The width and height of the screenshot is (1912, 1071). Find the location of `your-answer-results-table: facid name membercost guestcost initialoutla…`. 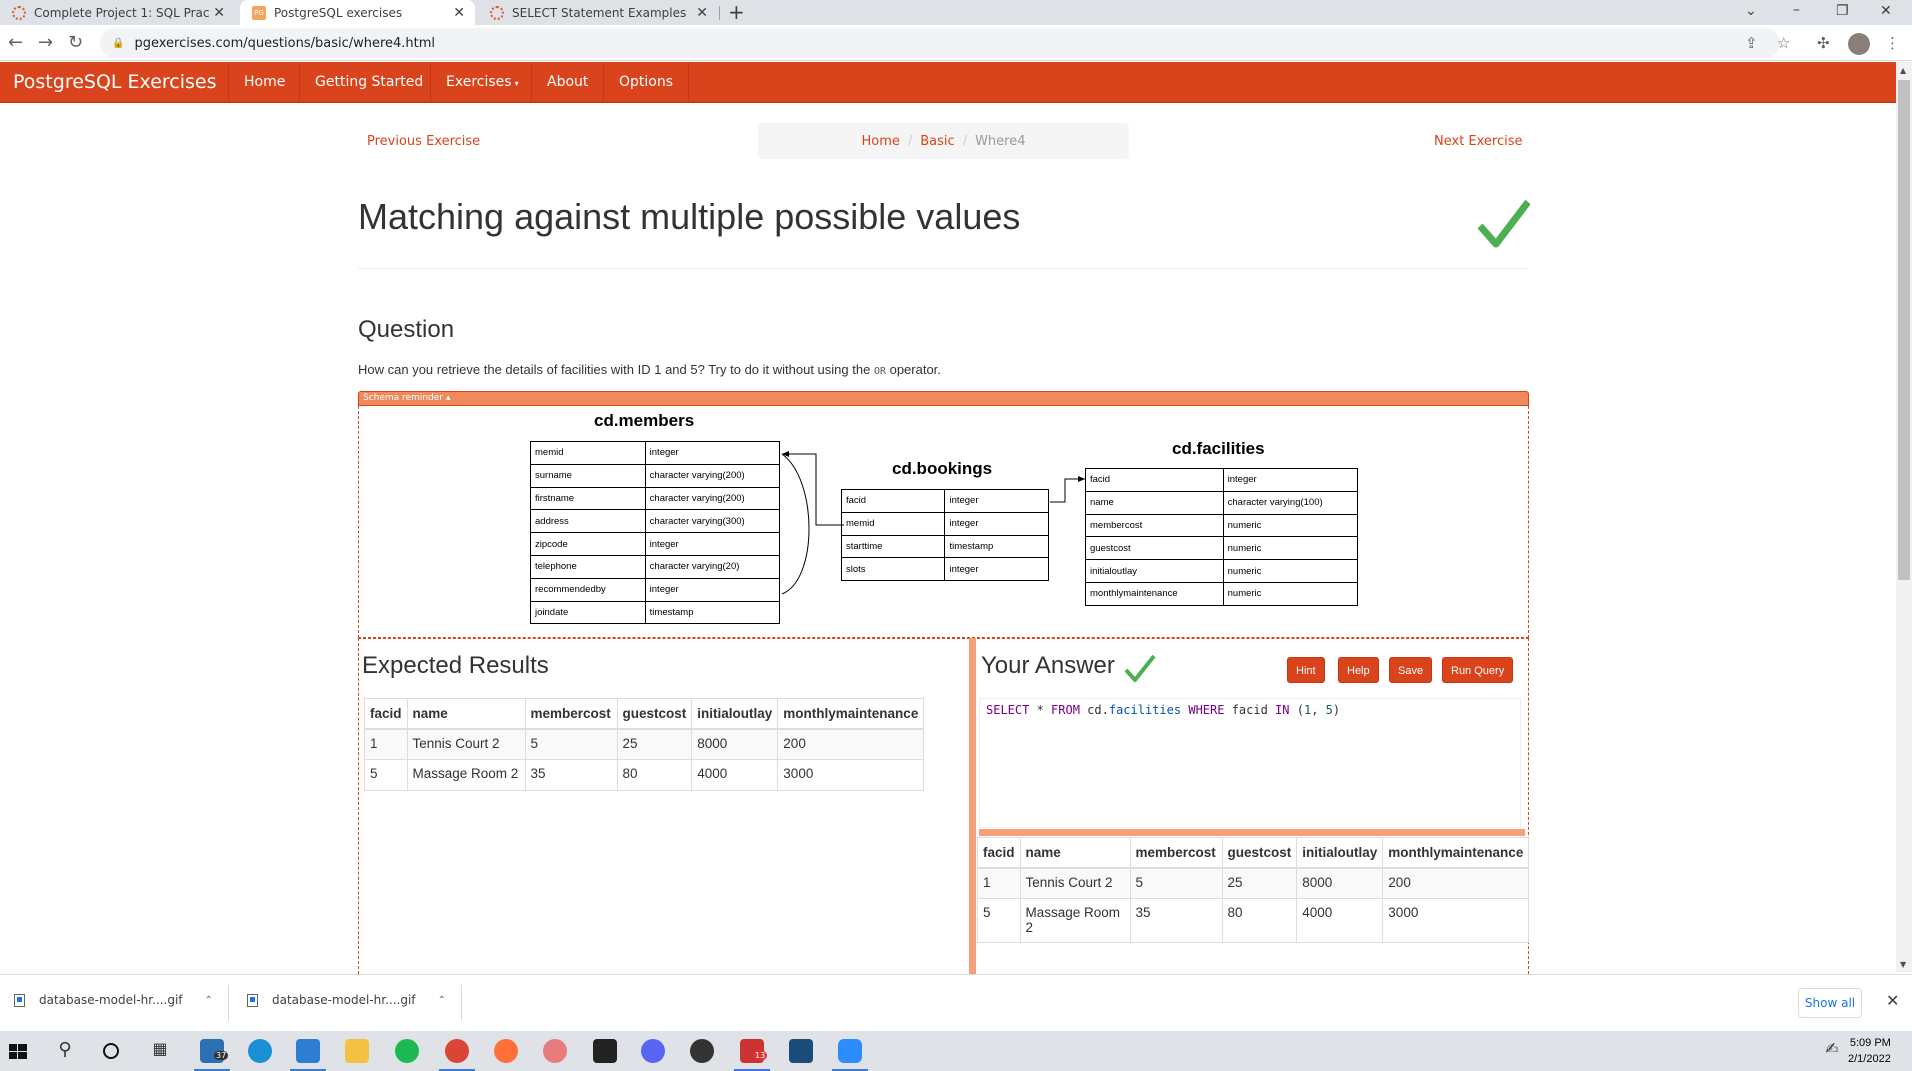

your-answer-results-table: facid name membercost guestcost initialoutla… is located at coordinates (1253, 890).